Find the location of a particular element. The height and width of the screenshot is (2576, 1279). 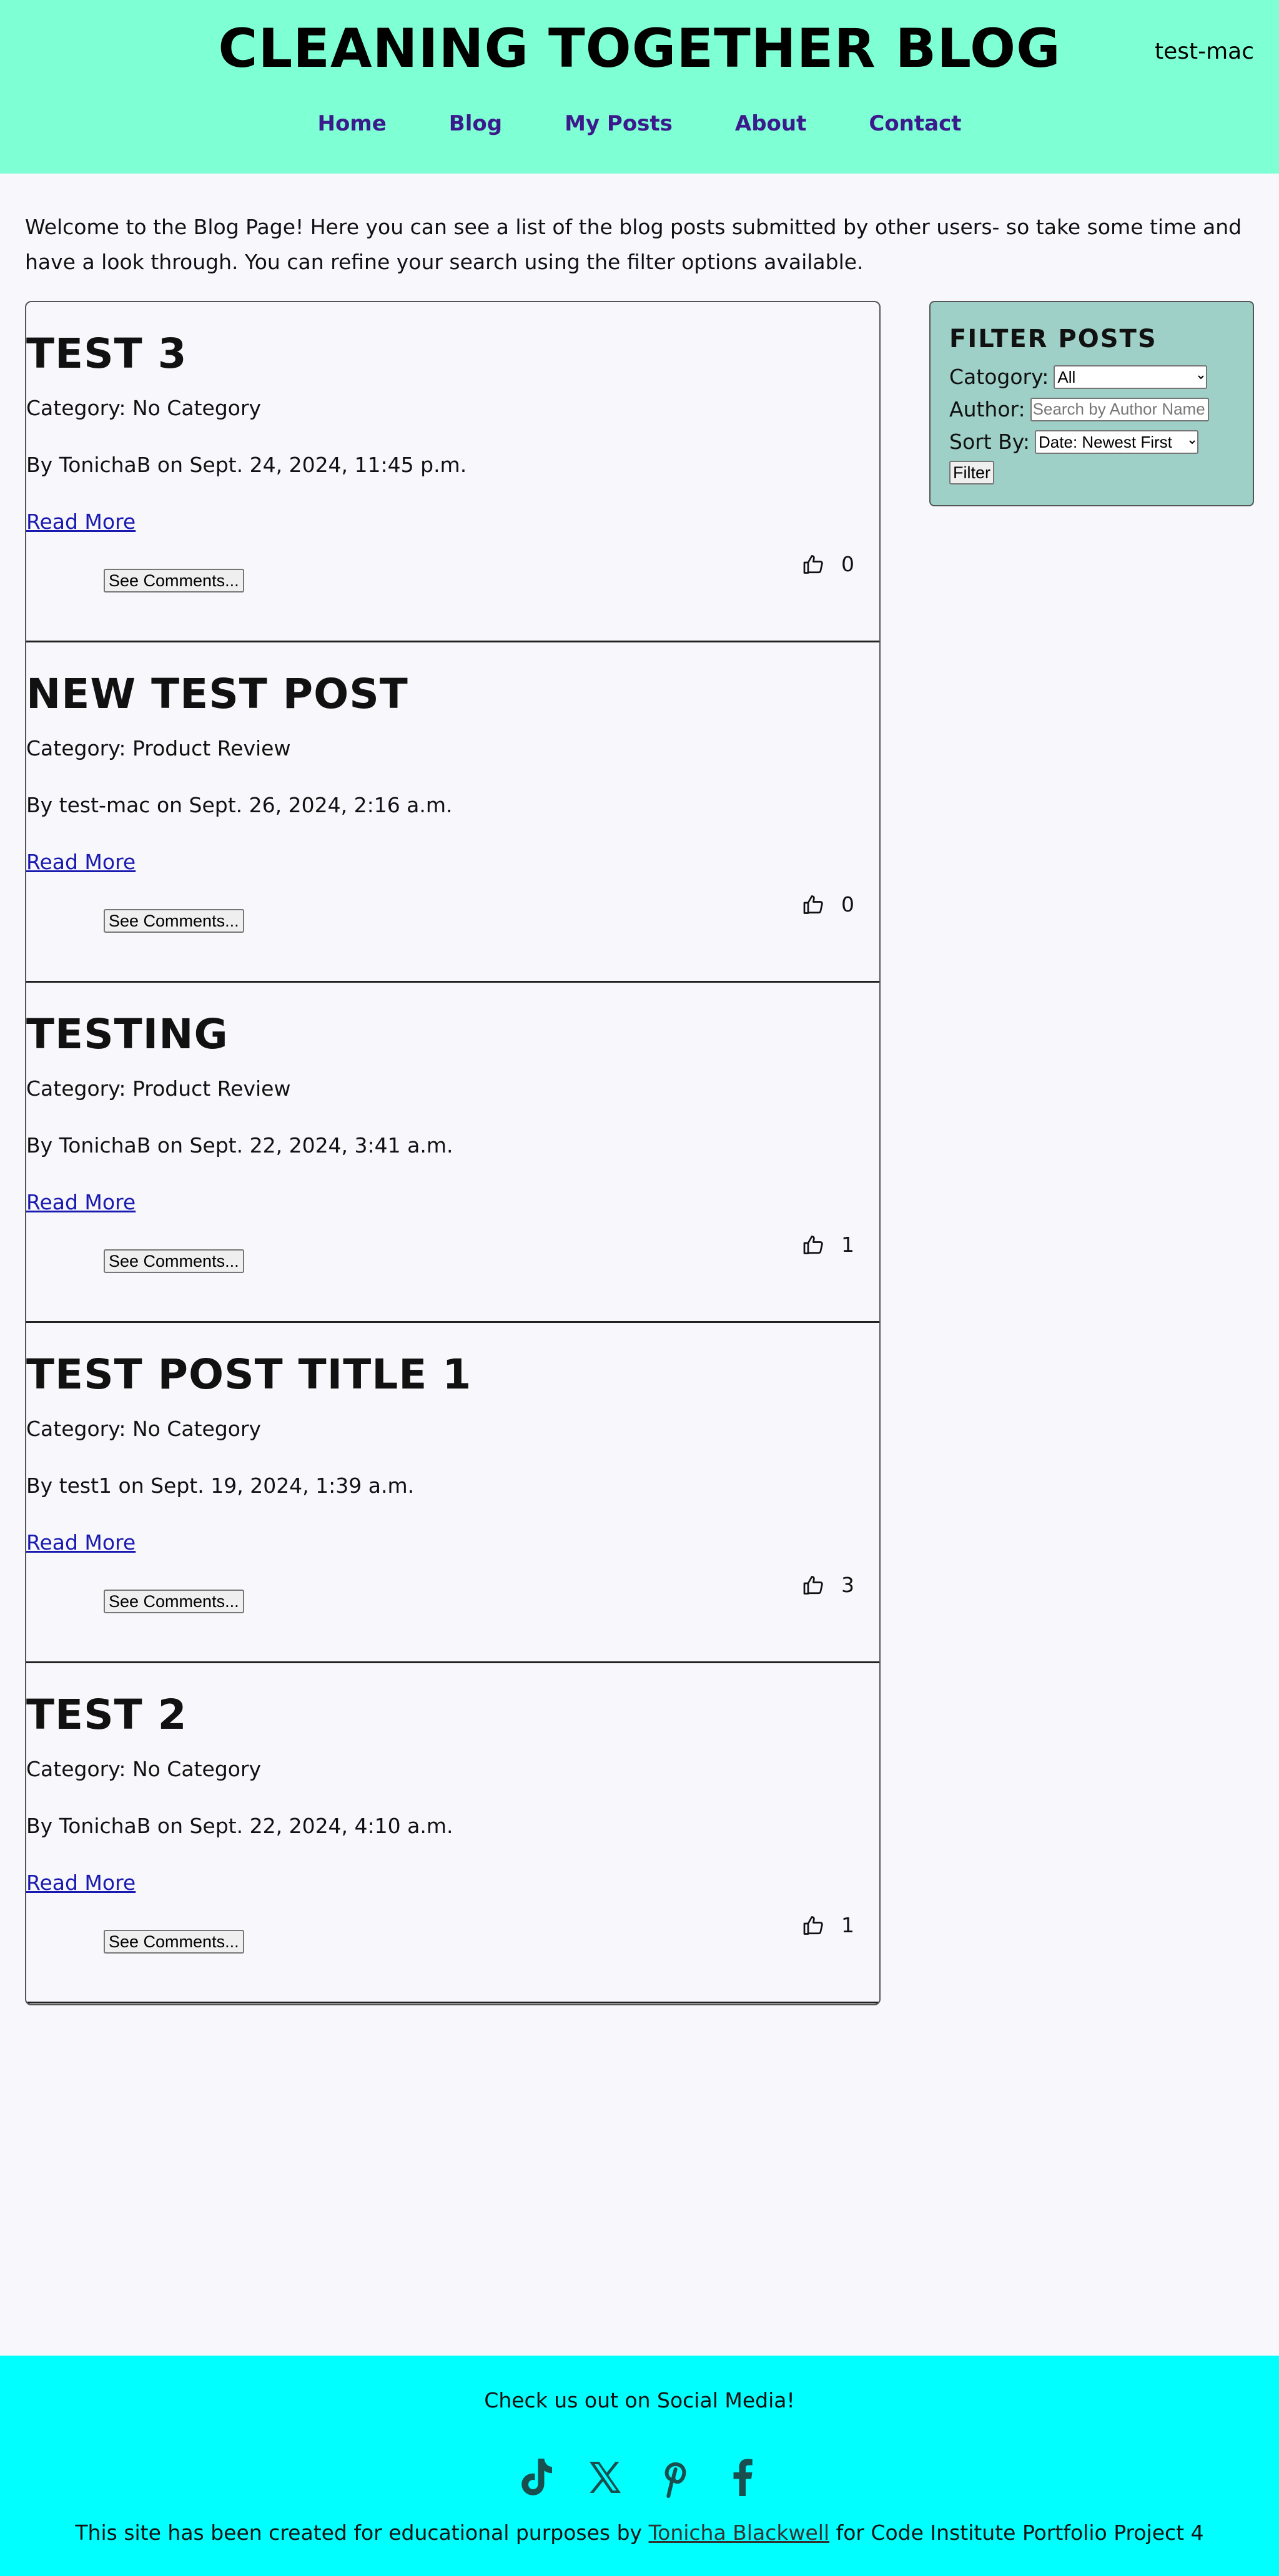

filter-button: Filter is located at coordinates (971, 472).